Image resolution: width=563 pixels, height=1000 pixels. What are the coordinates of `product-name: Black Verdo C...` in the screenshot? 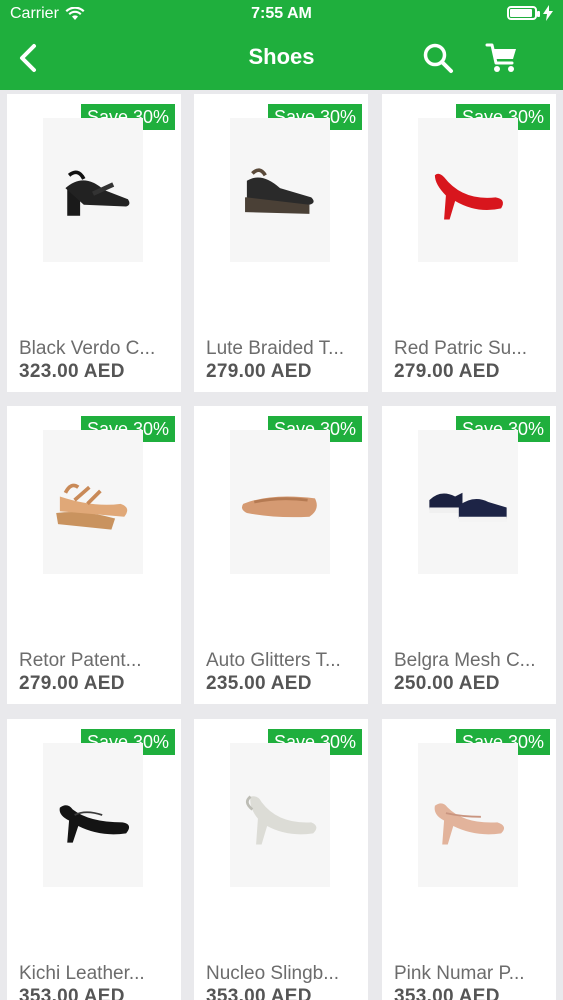 It's located at (87, 348).